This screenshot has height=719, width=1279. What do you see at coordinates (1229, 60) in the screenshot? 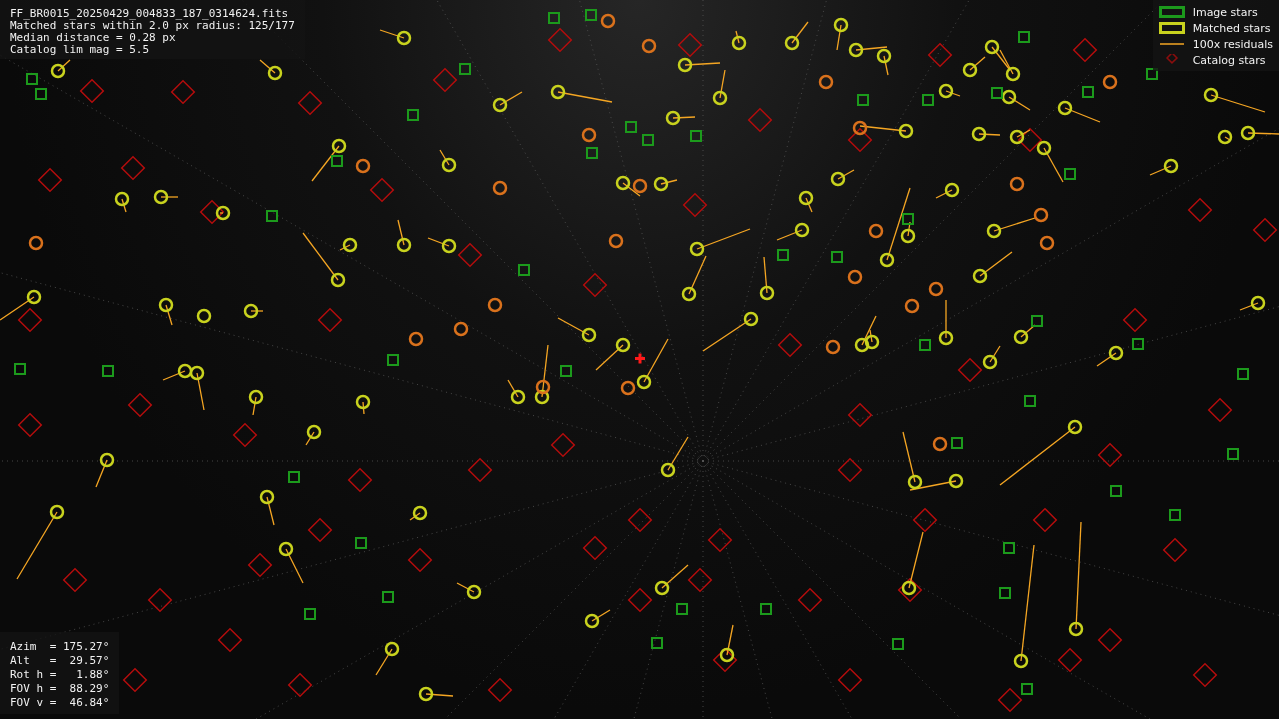
I see `legend-label: Catalog stars` at bounding box center [1229, 60].